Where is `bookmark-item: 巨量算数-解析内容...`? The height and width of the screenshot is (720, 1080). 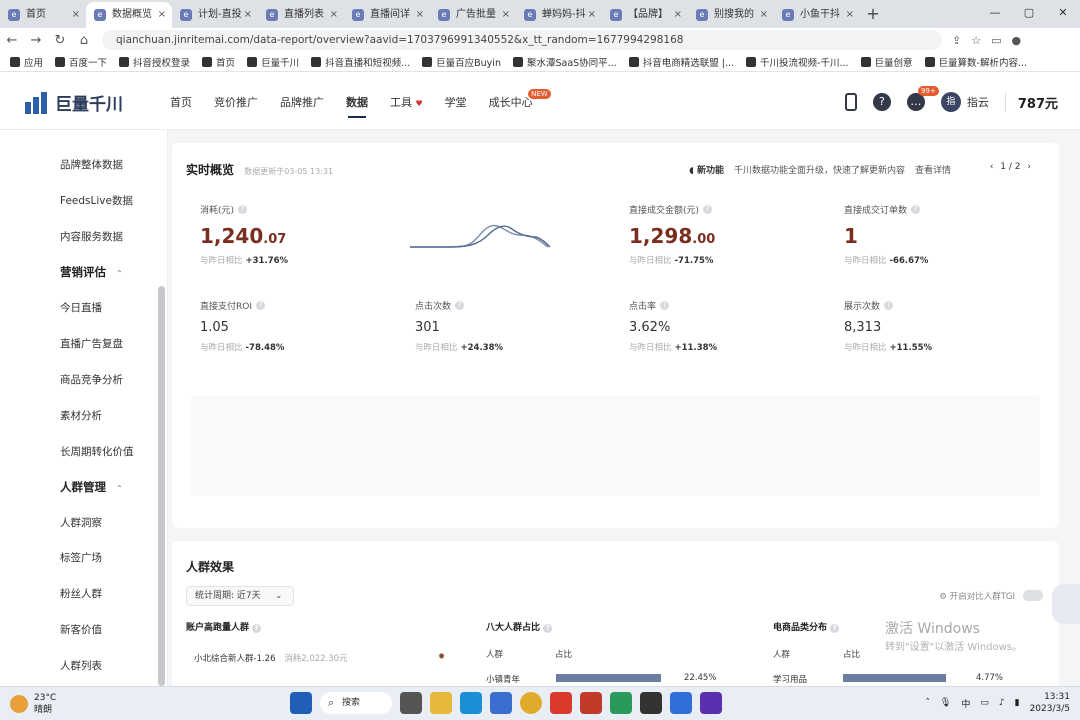 bookmark-item: 巨量算数-解析内容... is located at coordinates (975, 62).